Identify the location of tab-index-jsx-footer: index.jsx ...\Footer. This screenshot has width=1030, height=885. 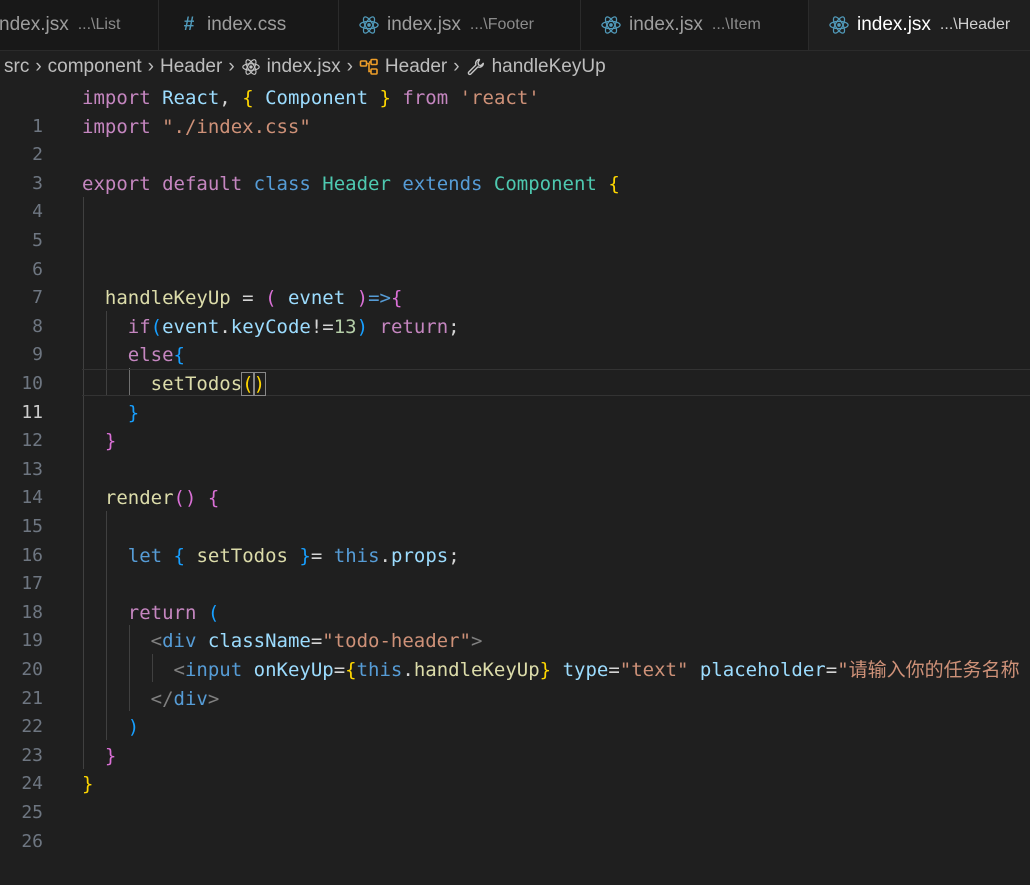
(460, 25).